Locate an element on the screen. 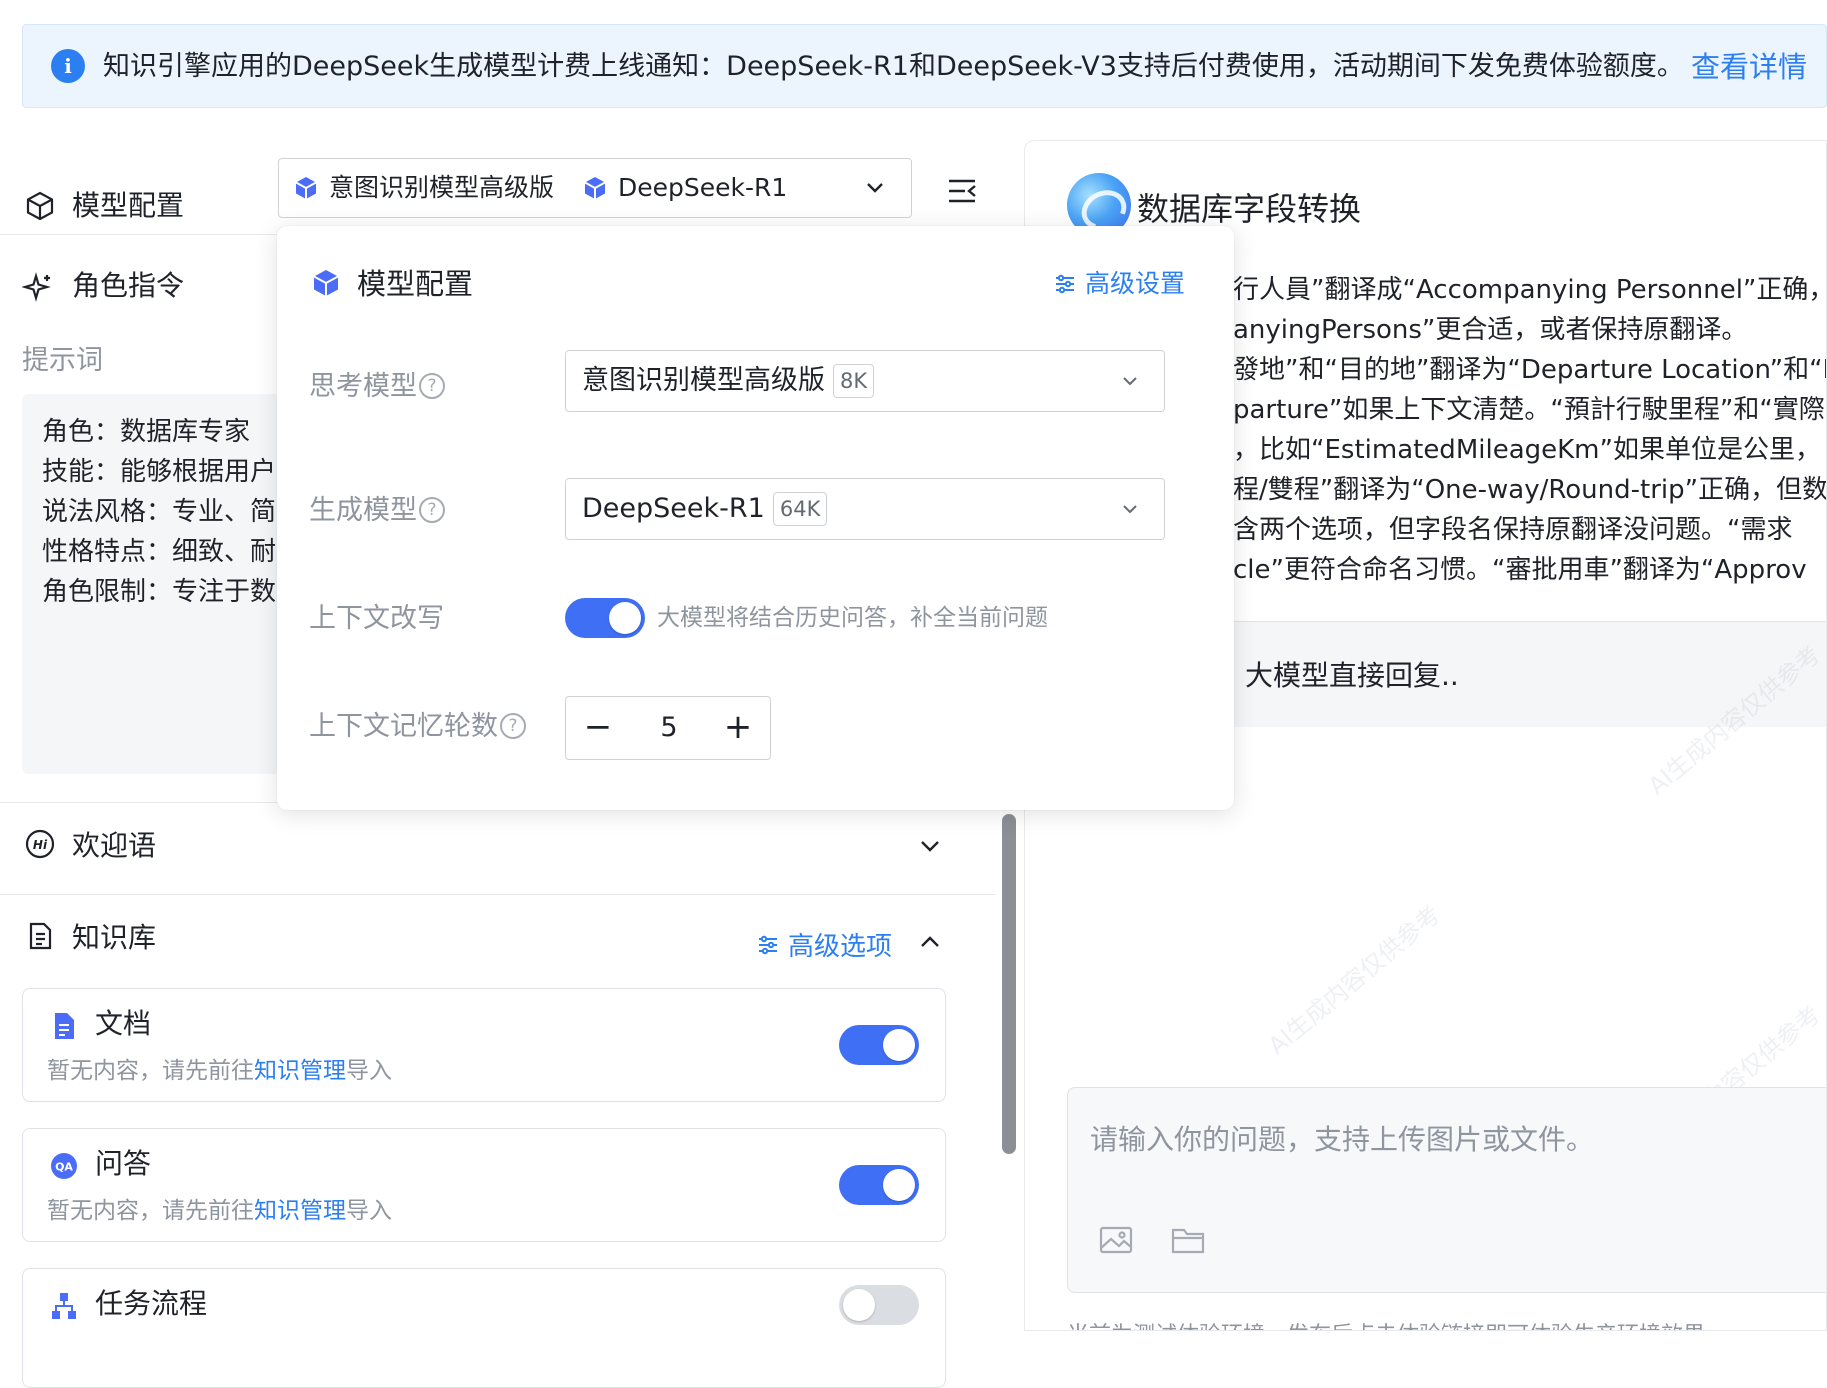 This screenshot has width=1827, height=1388. gen-model-select: DeepSeek-R1 64K is located at coordinates (865, 509).